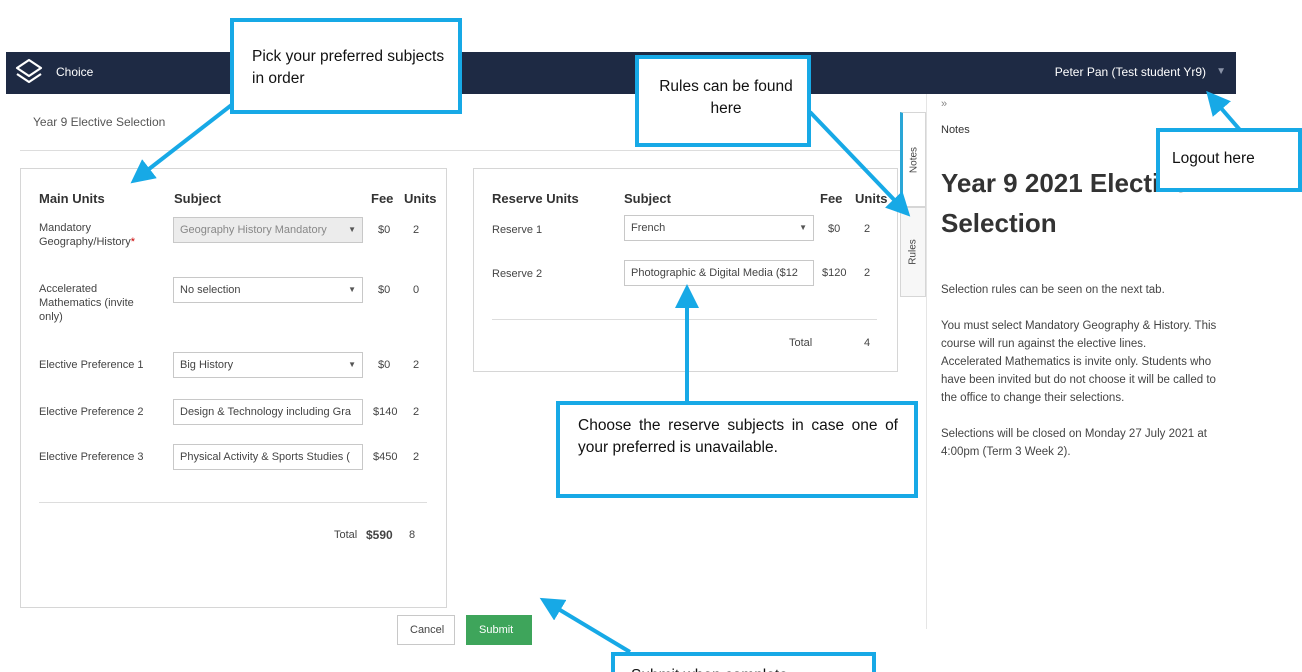 This screenshot has height=672, width=1302. Describe the element at coordinates (185, 141) in the screenshot. I see `arrow-pick` at that location.